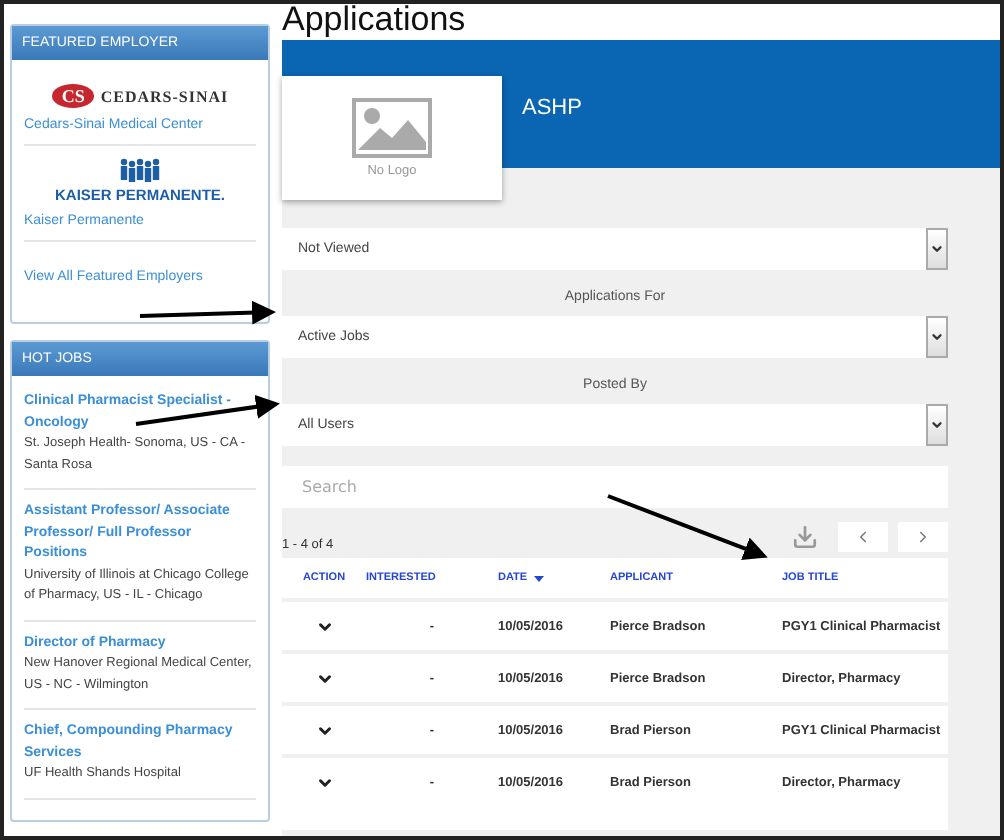 The height and width of the screenshot is (840, 1004). I want to click on image-placeholder-icon, so click(392, 128).